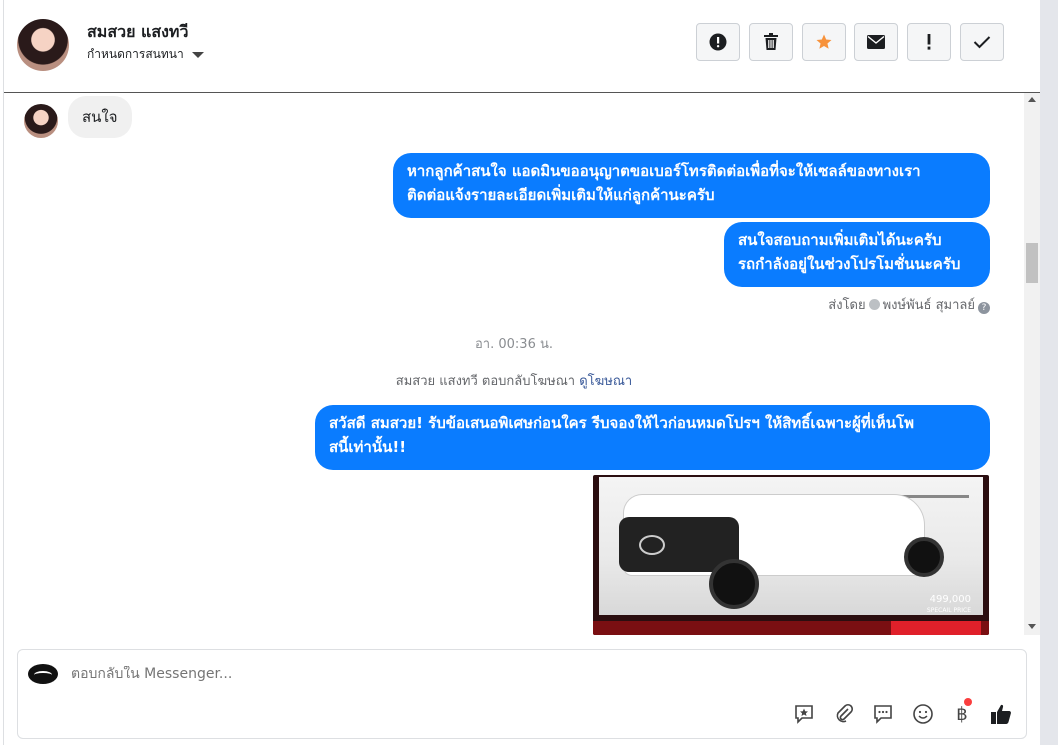 The image size is (1058, 745). I want to click on conversation-header: สมสวย แสงทวี กำหนดการสนทนา, so click(522, 46).